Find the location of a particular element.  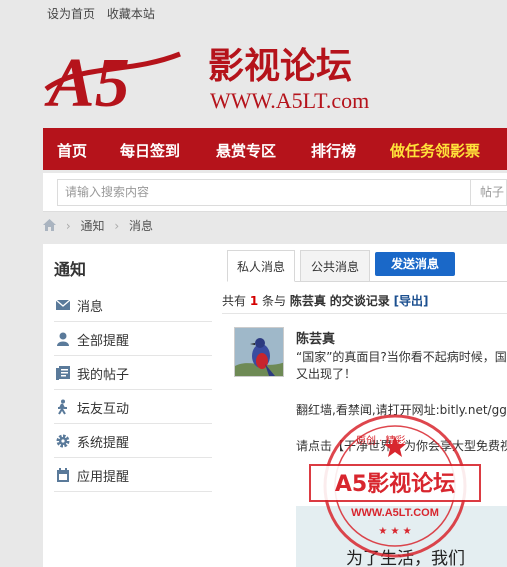

avatar is located at coordinates (259, 352).